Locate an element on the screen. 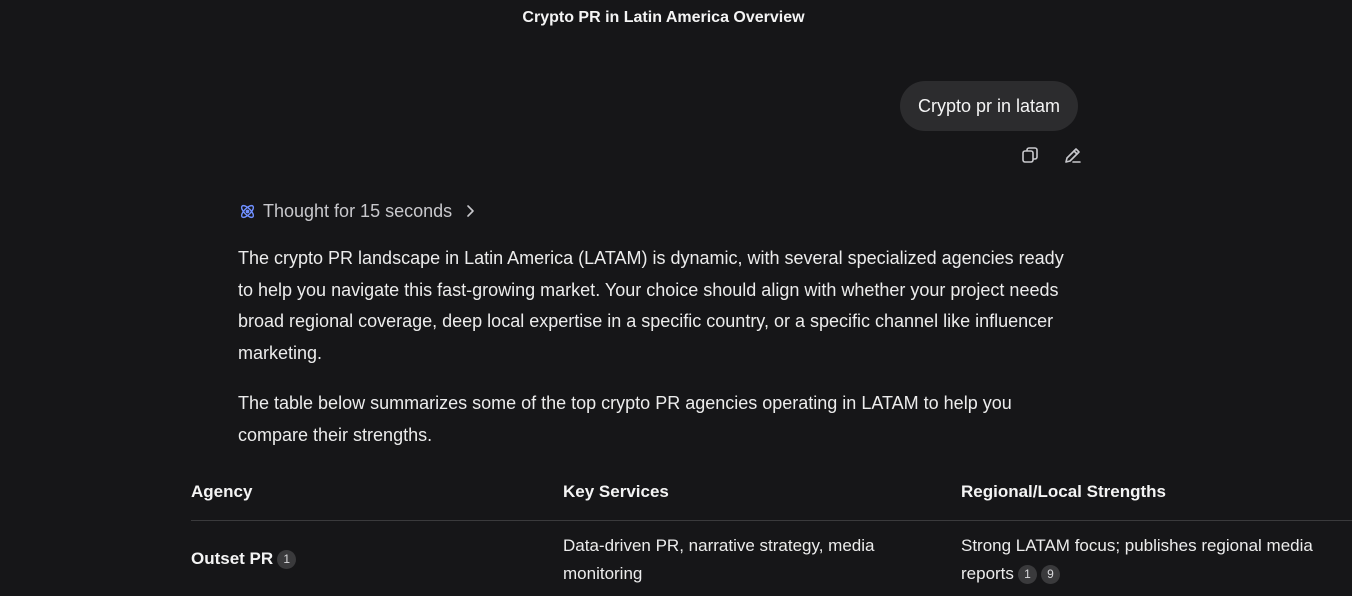  copy-icon is located at coordinates (1030, 155).